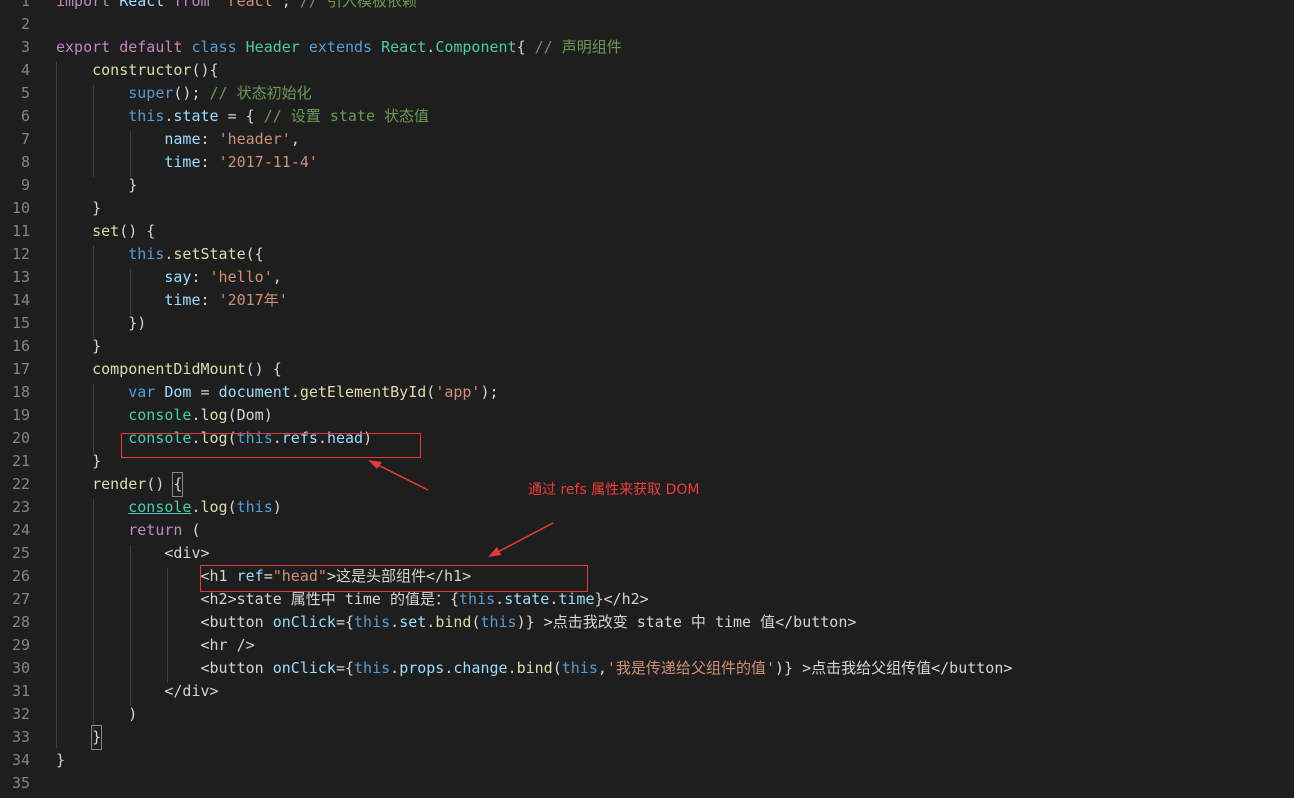 The height and width of the screenshot is (798, 1294). What do you see at coordinates (375, 464) in the screenshot?
I see `arrow-to-refs-head` at bounding box center [375, 464].